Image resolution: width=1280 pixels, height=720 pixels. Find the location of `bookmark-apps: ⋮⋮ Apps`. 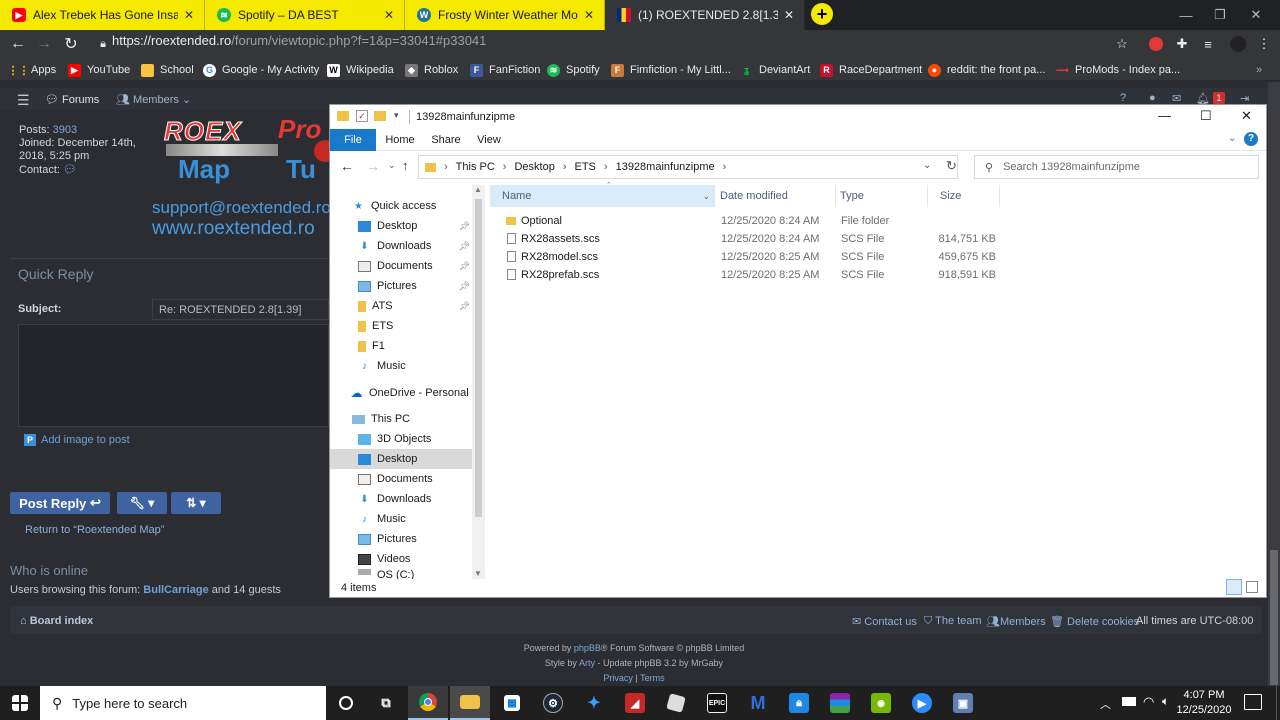

bookmark-apps: ⋮⋮ Apps is located at coordinates (32, 70).